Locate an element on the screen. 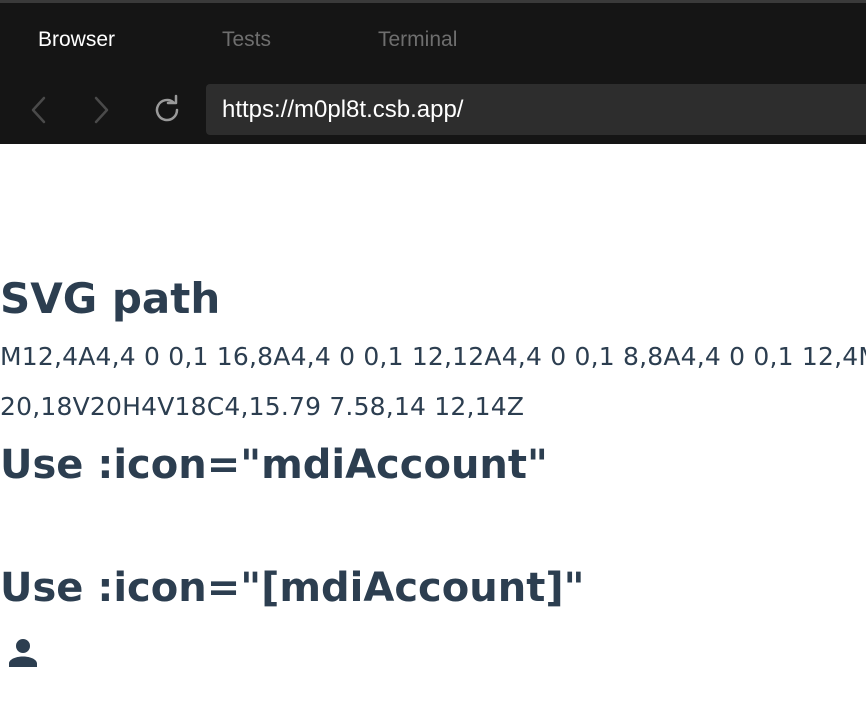 This screenshot has width=866, height=728. back-button is located at coordinates (39, 110).